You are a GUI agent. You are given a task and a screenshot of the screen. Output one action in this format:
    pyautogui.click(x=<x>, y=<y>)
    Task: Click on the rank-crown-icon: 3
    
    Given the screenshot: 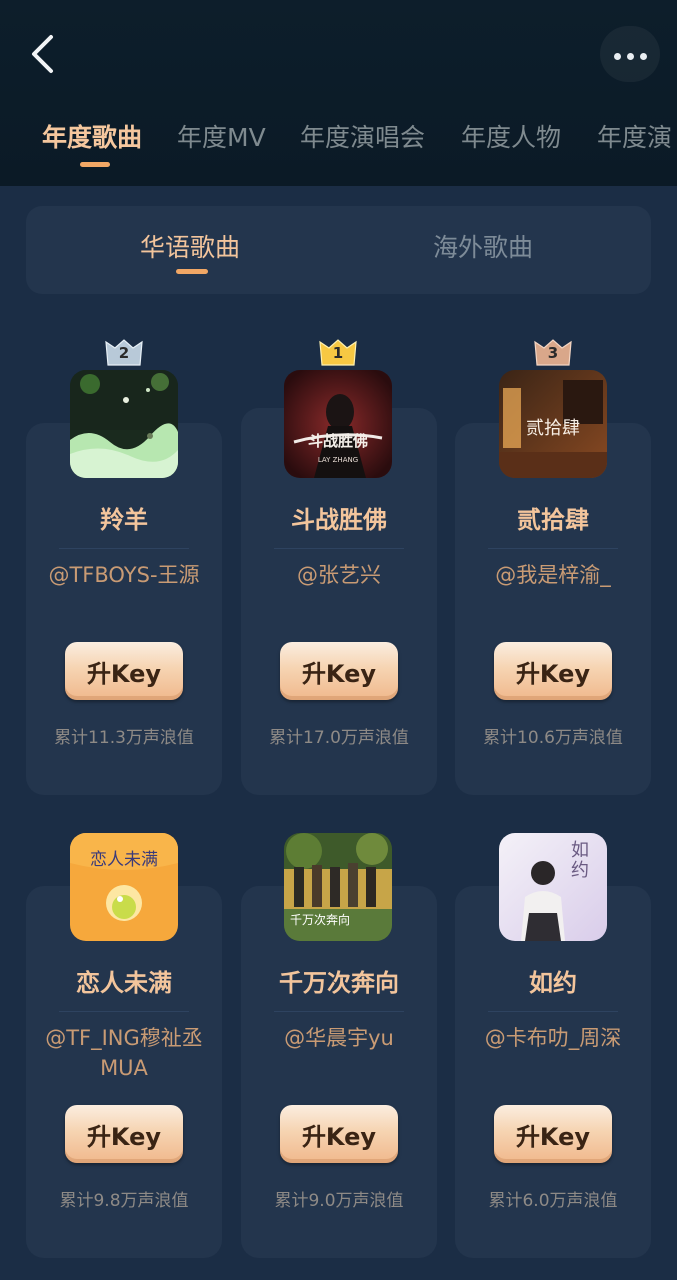 What is the action you would take?
    pyautogui.click(x=553, y=352)
    